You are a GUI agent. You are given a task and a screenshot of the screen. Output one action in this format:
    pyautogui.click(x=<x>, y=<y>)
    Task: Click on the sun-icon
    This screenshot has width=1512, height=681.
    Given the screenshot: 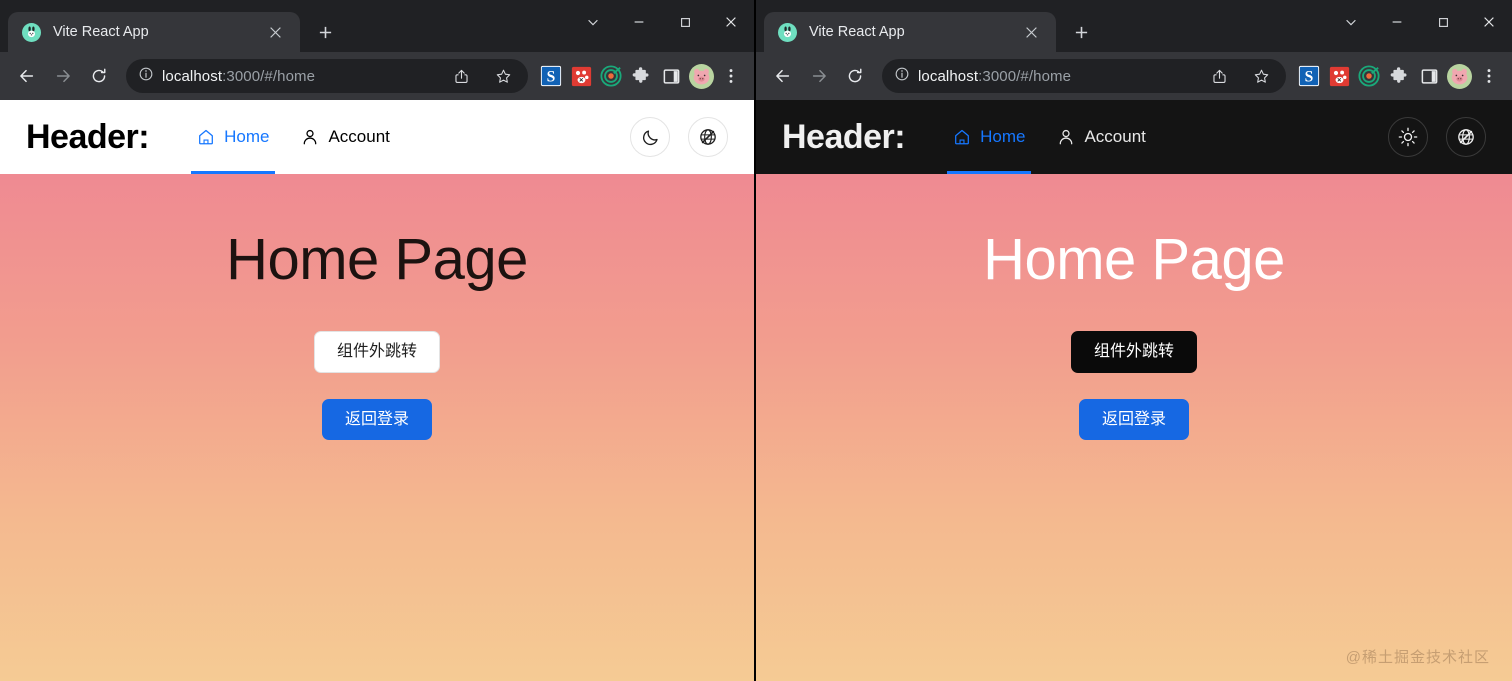 What is the action you would take?
    pyautogui.click(x=1408, y=137)
    